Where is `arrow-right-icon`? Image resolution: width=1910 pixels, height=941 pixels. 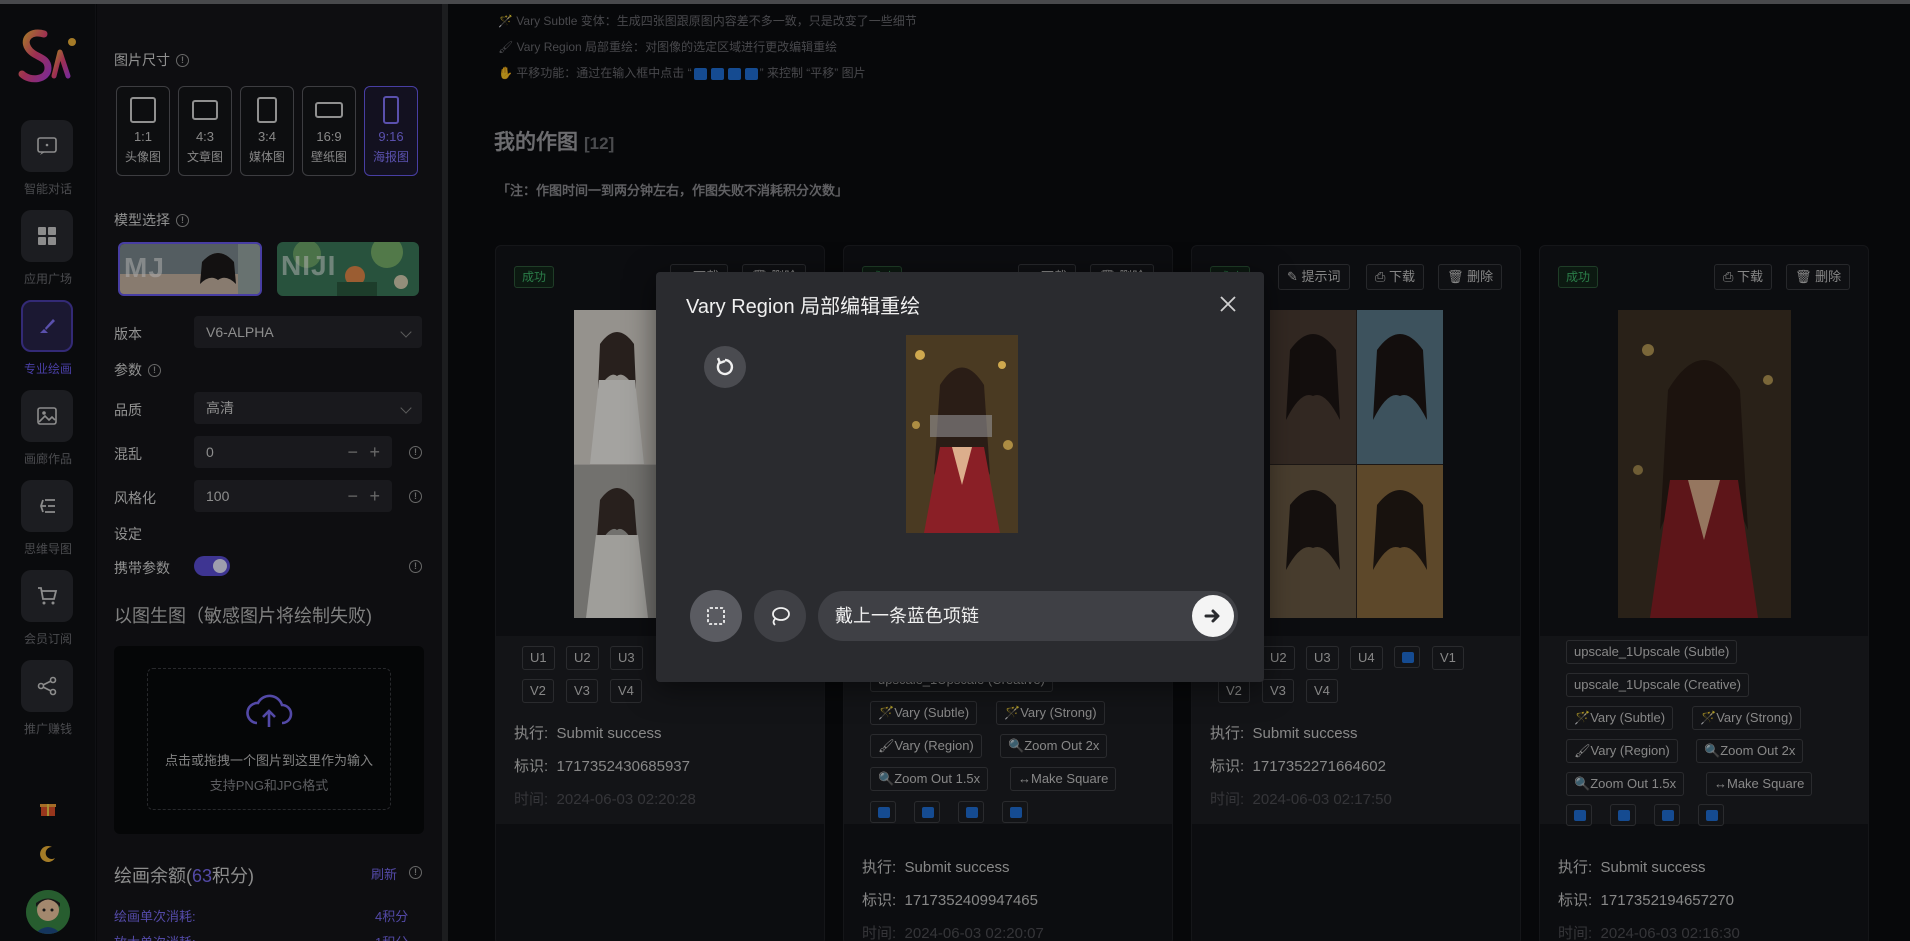 arrow-right-icon is located at coordinates (1212, 616).